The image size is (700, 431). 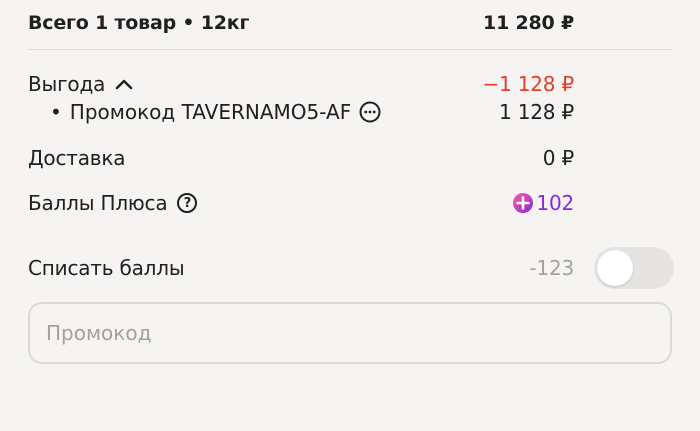 What do you see at coordinates (528, 84) in the screenshot?
I see `discount-value: −1 128 ₽` at bounding box center [528, 84].